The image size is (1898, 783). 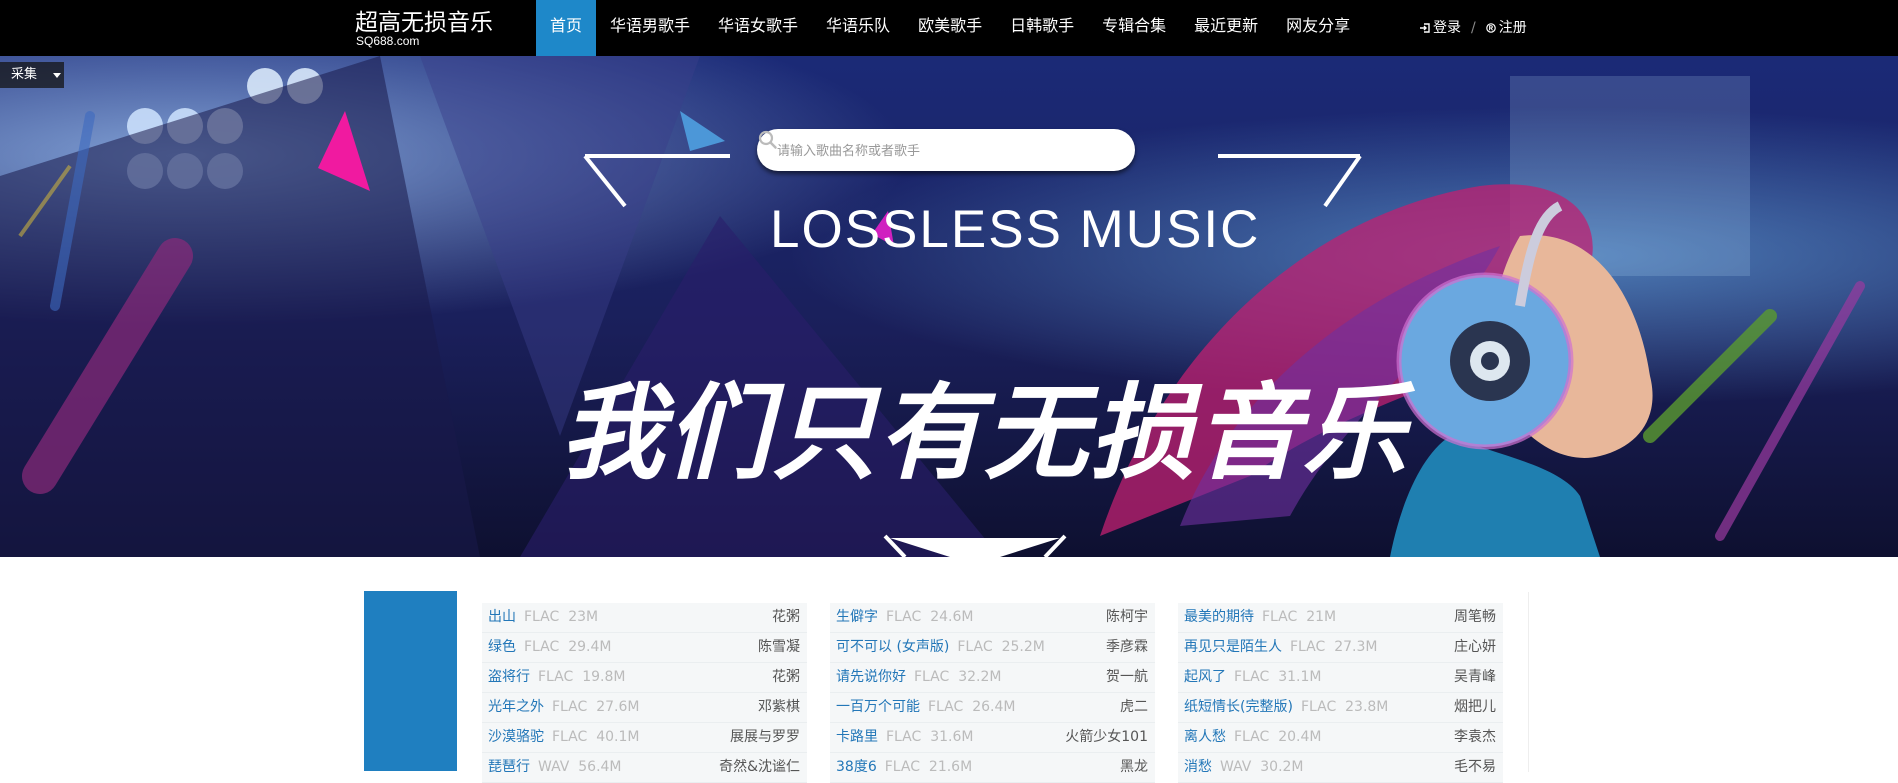 I want to click on nav-item-chinese-female: 华语女歌手, so click(x=758, y=28).